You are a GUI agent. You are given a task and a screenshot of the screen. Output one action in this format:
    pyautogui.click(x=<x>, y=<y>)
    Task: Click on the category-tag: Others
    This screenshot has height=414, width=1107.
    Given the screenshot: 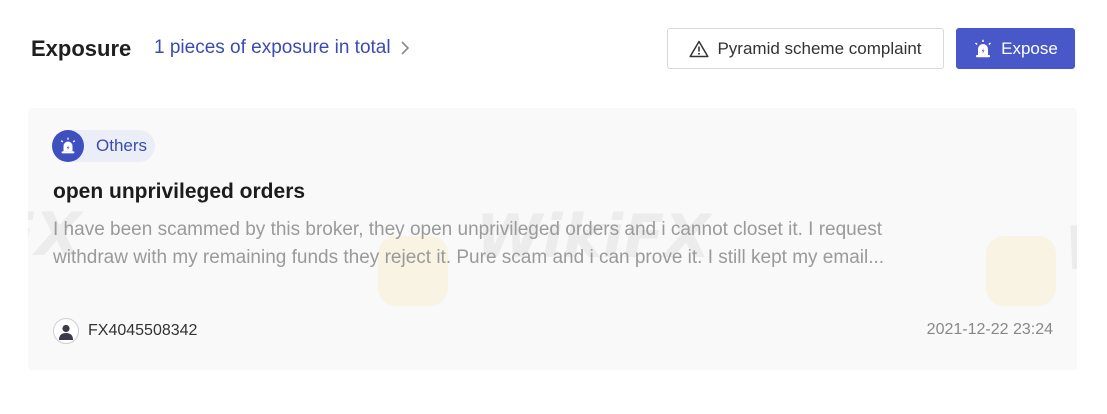 What is the action you would take?
    pyautogui.click(x=104, y=146)
    